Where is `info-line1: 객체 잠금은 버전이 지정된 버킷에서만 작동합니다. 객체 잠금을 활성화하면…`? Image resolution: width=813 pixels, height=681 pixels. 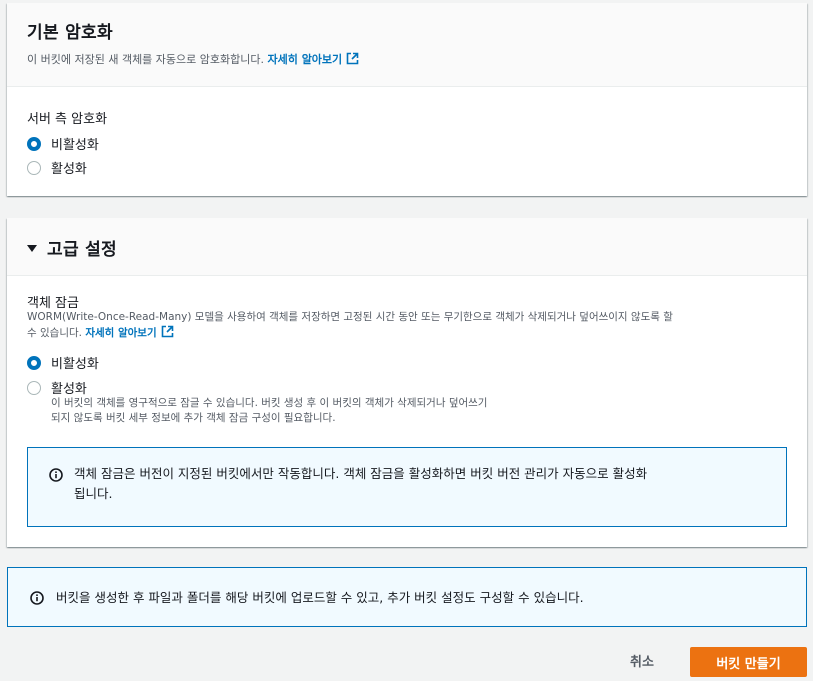
info-line1: 객체 잠금은 버전이 지정된 버킷에서만 작동합니다. 객체 잠금을 활성화하면… is located at coordinates (361, 473).